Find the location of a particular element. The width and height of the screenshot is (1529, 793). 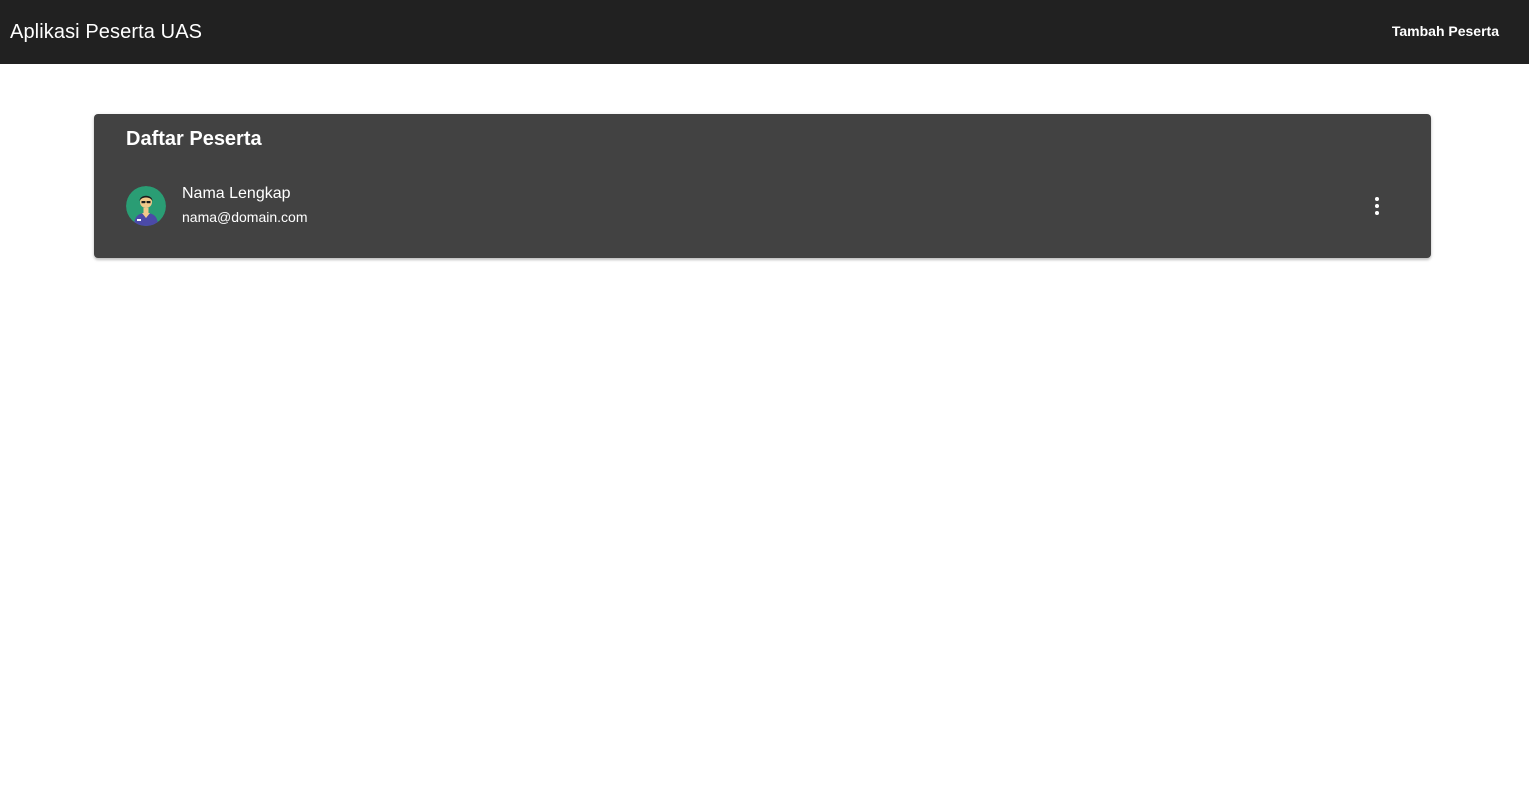

app-title: Aplikasi Peserta UAS is located at coordinates (106, 31).